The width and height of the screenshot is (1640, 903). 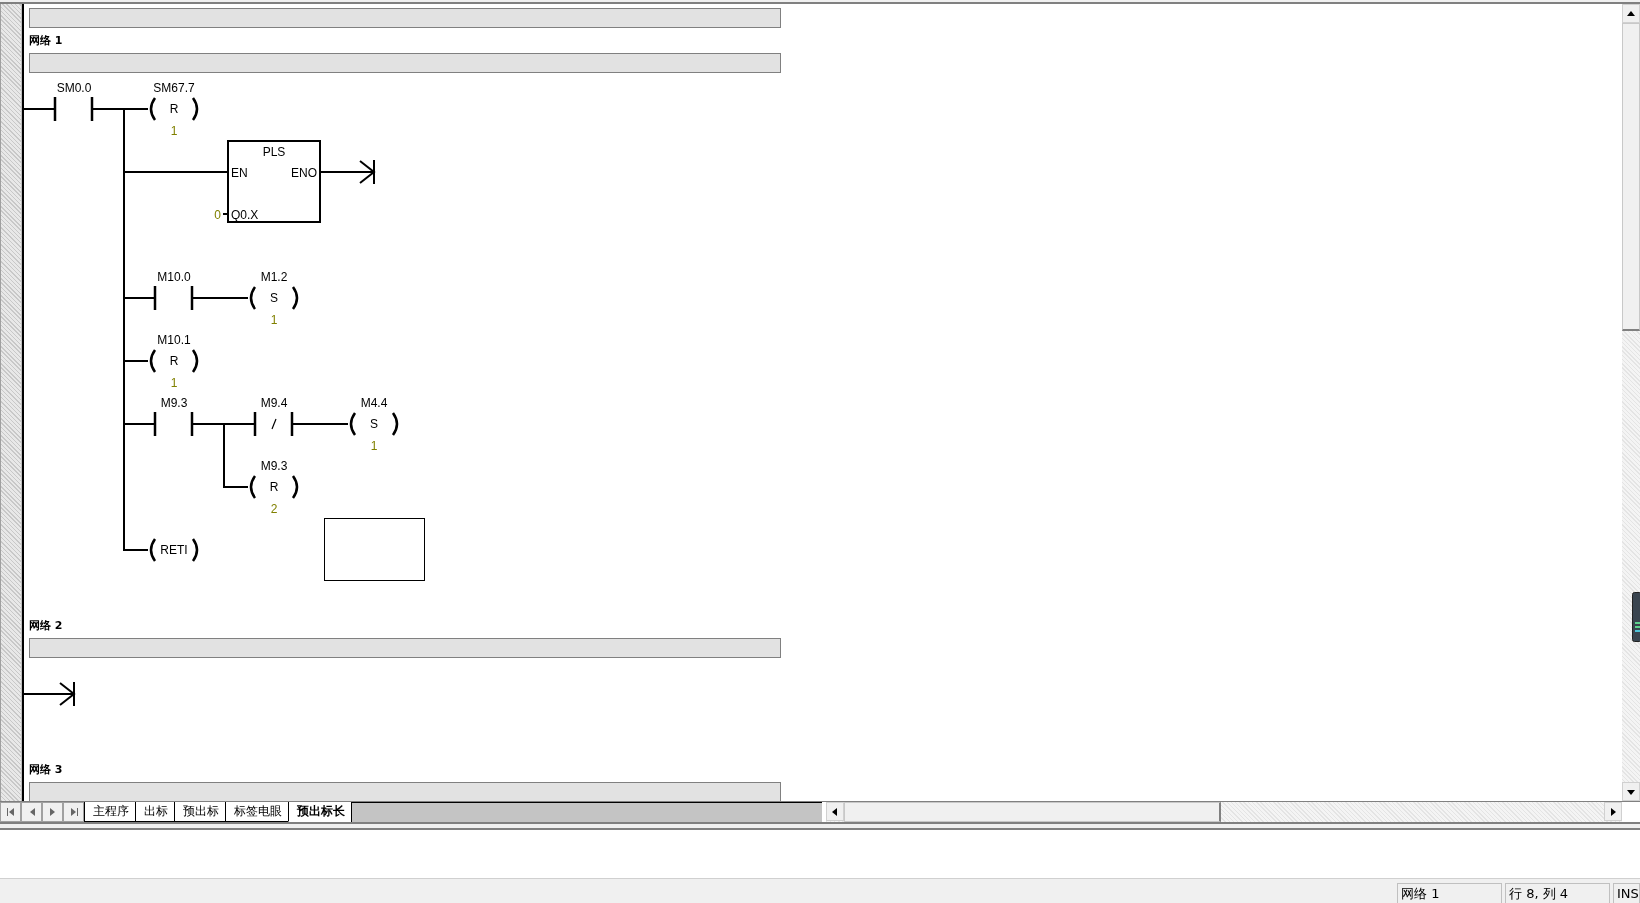 What do you see at coordinates (256, 812) in the screenshot?
I see `program-tab: 标签电眼` at bounding box center [256, 812].